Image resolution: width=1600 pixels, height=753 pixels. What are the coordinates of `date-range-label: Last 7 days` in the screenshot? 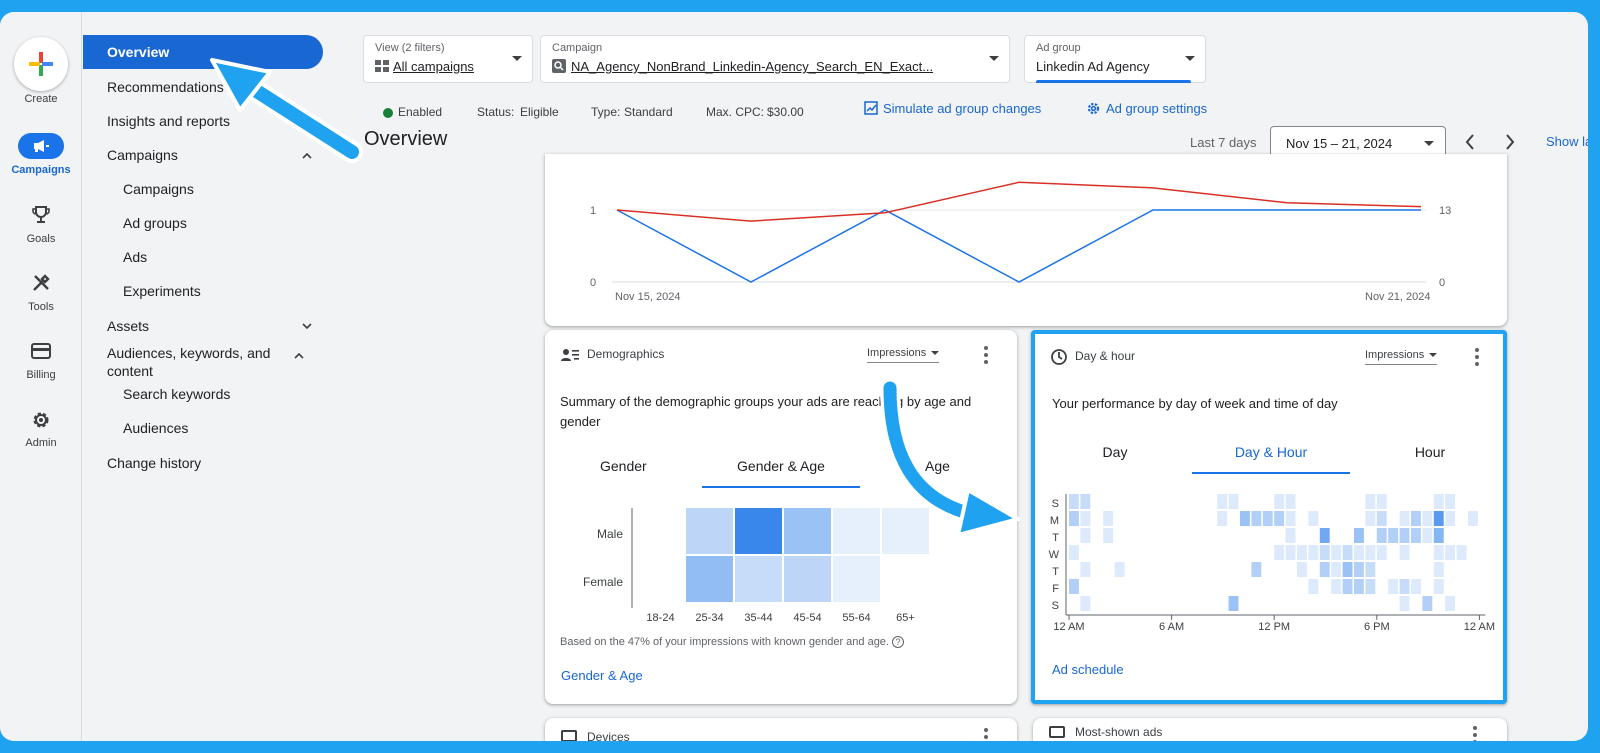 It's located at (1223, 142).